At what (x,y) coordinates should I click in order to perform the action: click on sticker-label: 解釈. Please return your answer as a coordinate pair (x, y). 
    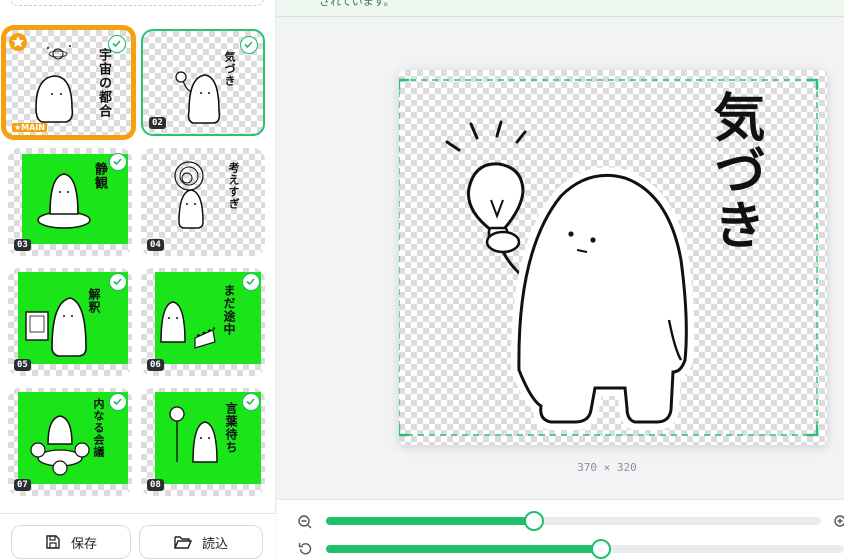
    Looking at the image, I should click on (94, 301).